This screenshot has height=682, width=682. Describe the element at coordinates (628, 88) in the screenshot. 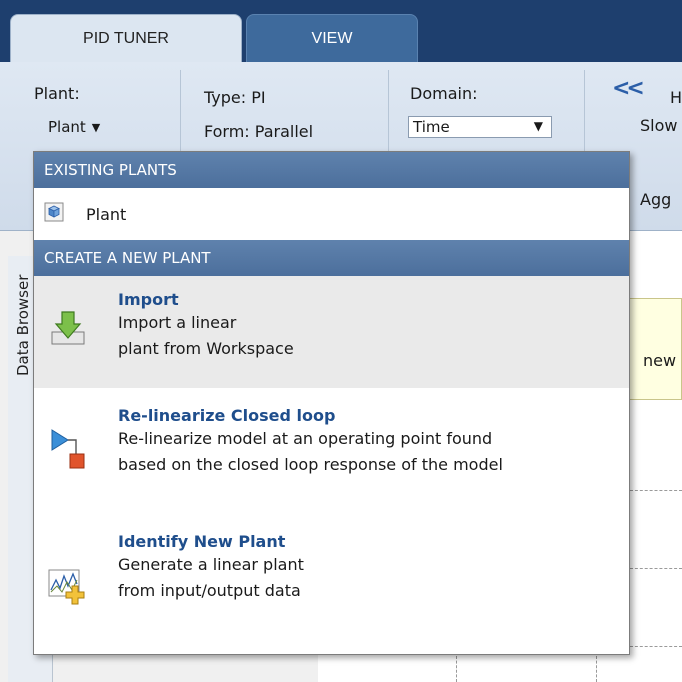

I see `double-chevron-left-icon: <<` at that location.